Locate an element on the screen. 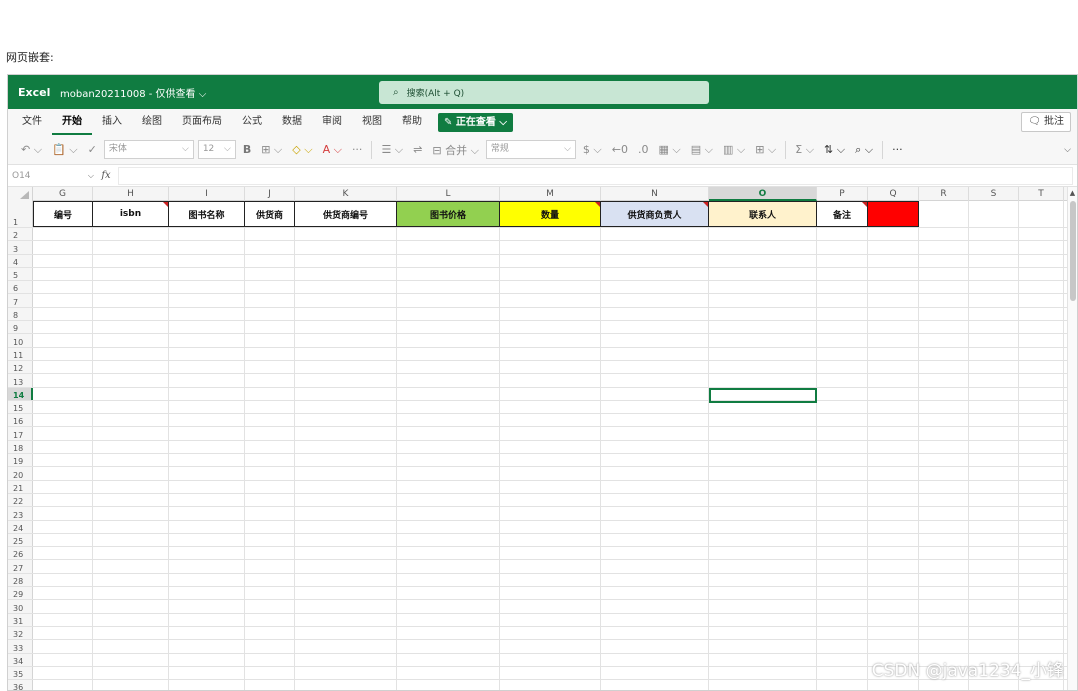  row-header: 11 is located at coordinates (20, 353).